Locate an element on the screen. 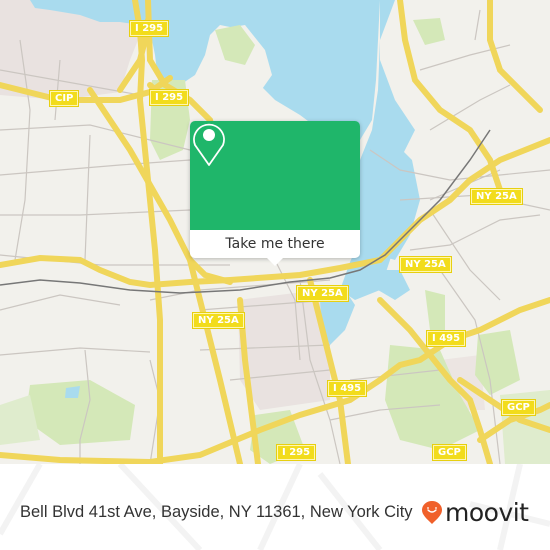 Image resolution: width=550 pixels, height=550 pixels. moovit-logo: moovit is located at coordinates (475, 513).